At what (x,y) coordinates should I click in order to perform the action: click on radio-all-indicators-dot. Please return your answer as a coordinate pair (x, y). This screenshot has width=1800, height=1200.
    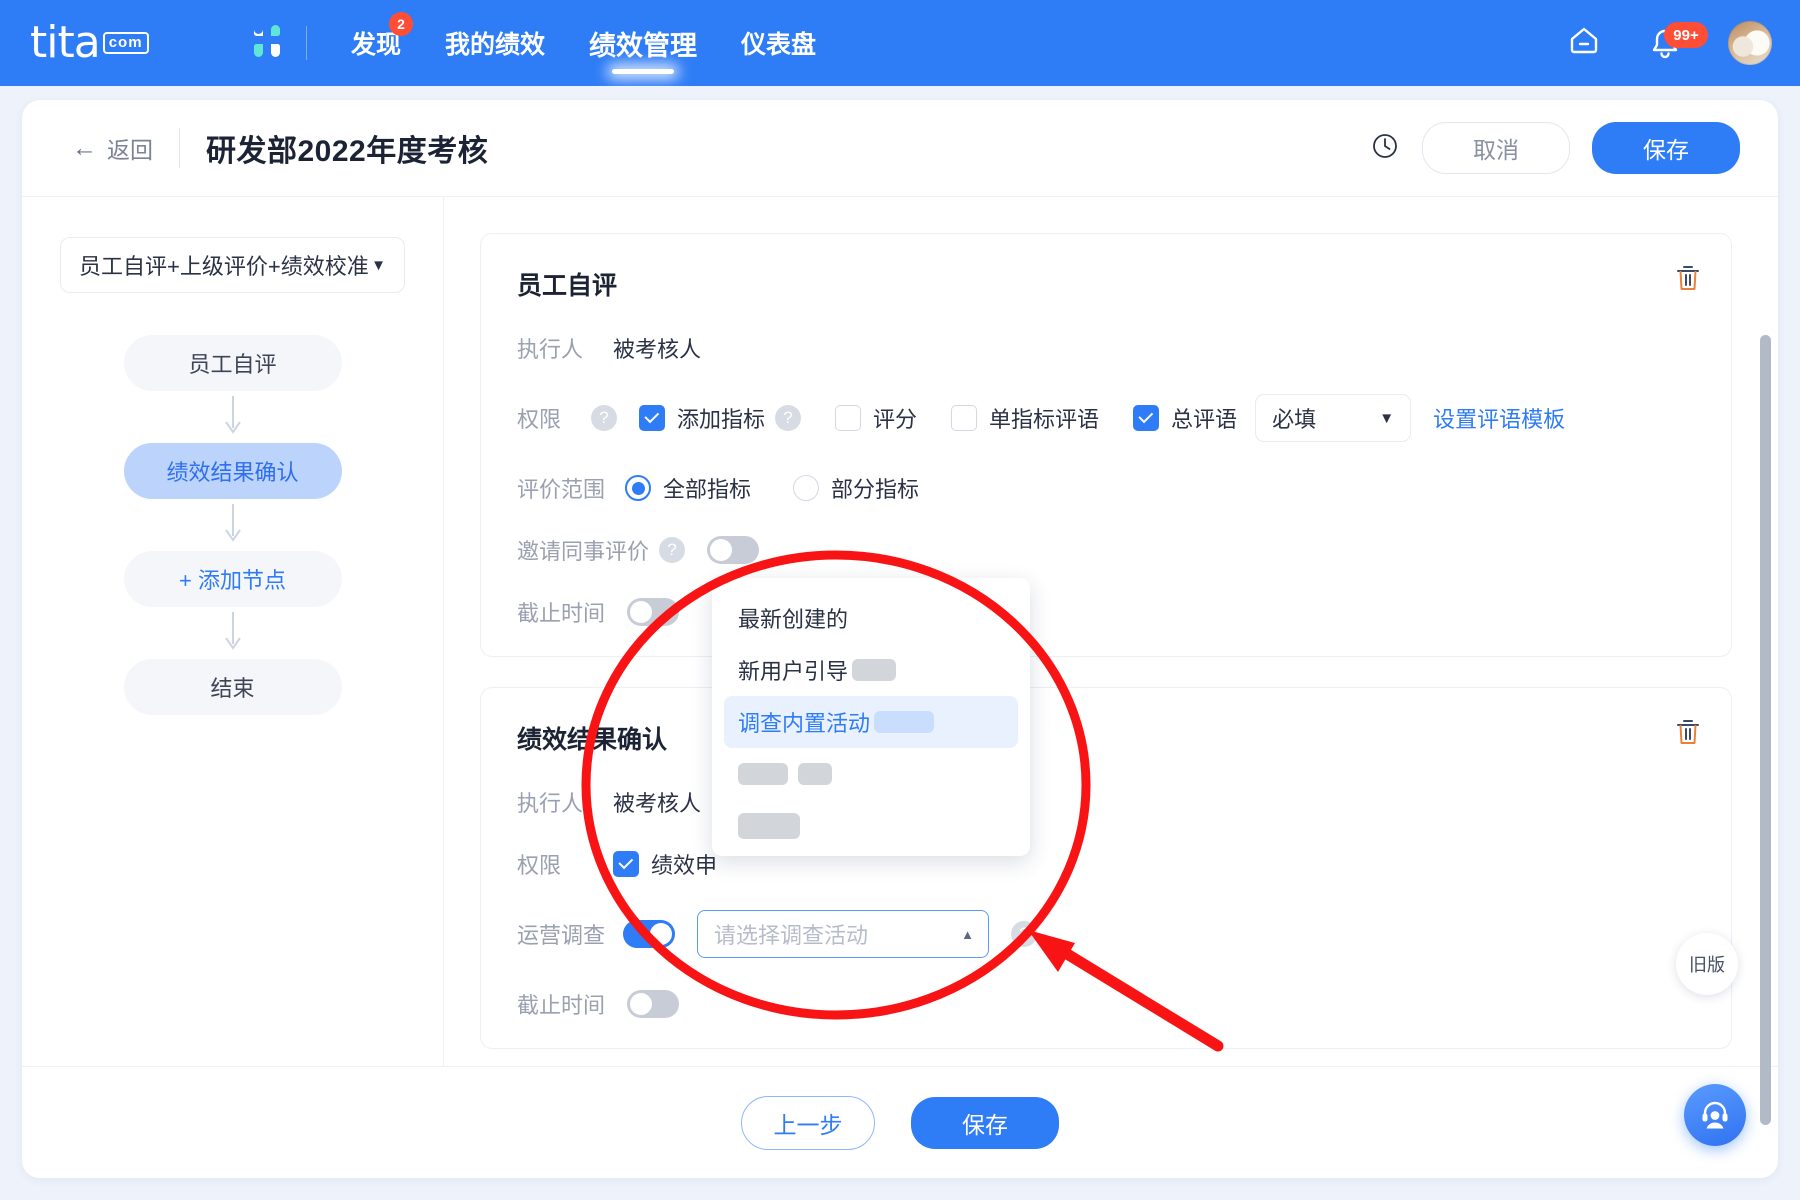
    Looking at the image, I should click on (638, 488).